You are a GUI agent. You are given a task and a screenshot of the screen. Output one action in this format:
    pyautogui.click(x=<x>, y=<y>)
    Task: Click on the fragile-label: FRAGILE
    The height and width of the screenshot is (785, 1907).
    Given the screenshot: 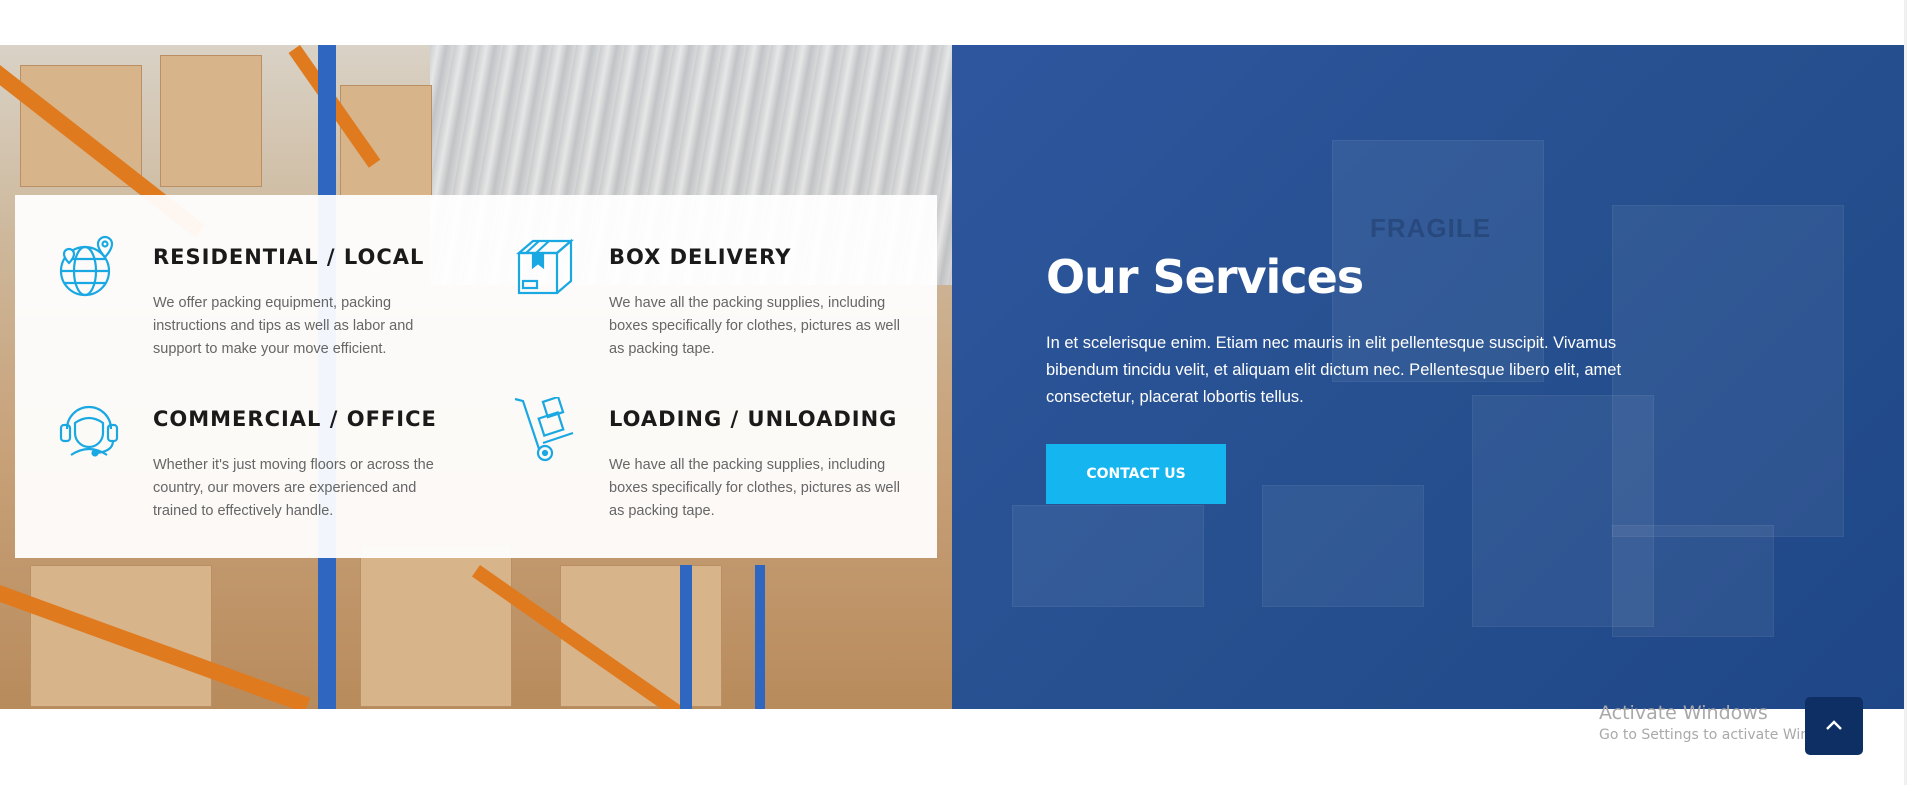 What is the action you would take?
    pyautogui.click(x=1431, y=228)
    